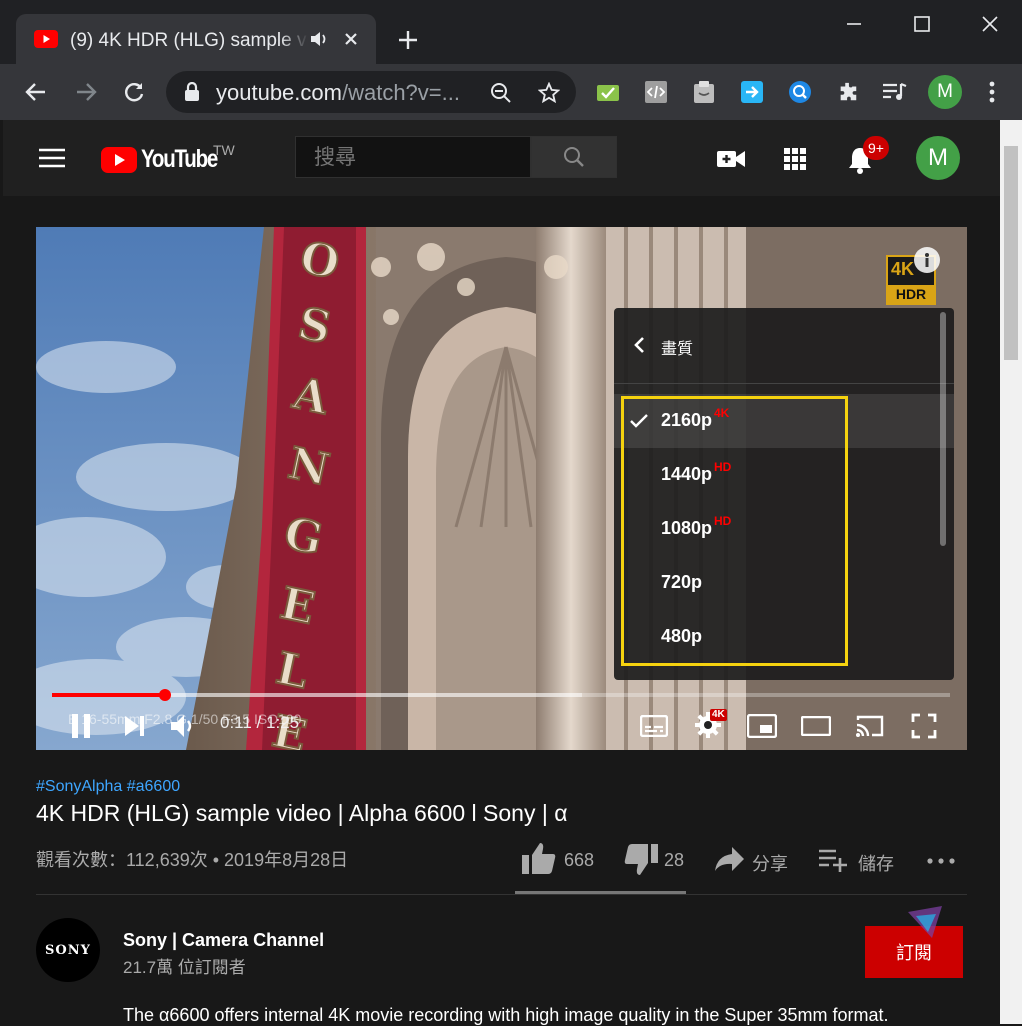 Image resolution: width=1022 pixels, height=1026 pixels. Describe the element at coordinates (990, 24) in the screenshot. I see `window-close-icon` at that location.